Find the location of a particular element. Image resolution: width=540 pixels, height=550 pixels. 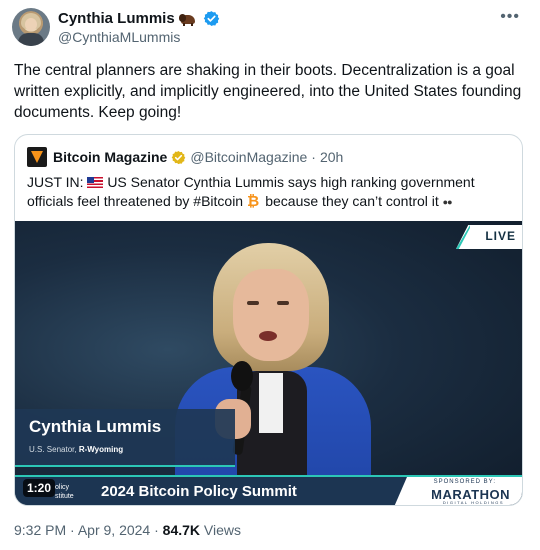

lower-third-name: Cynthia Lummis is located at coordinates (95, 426).